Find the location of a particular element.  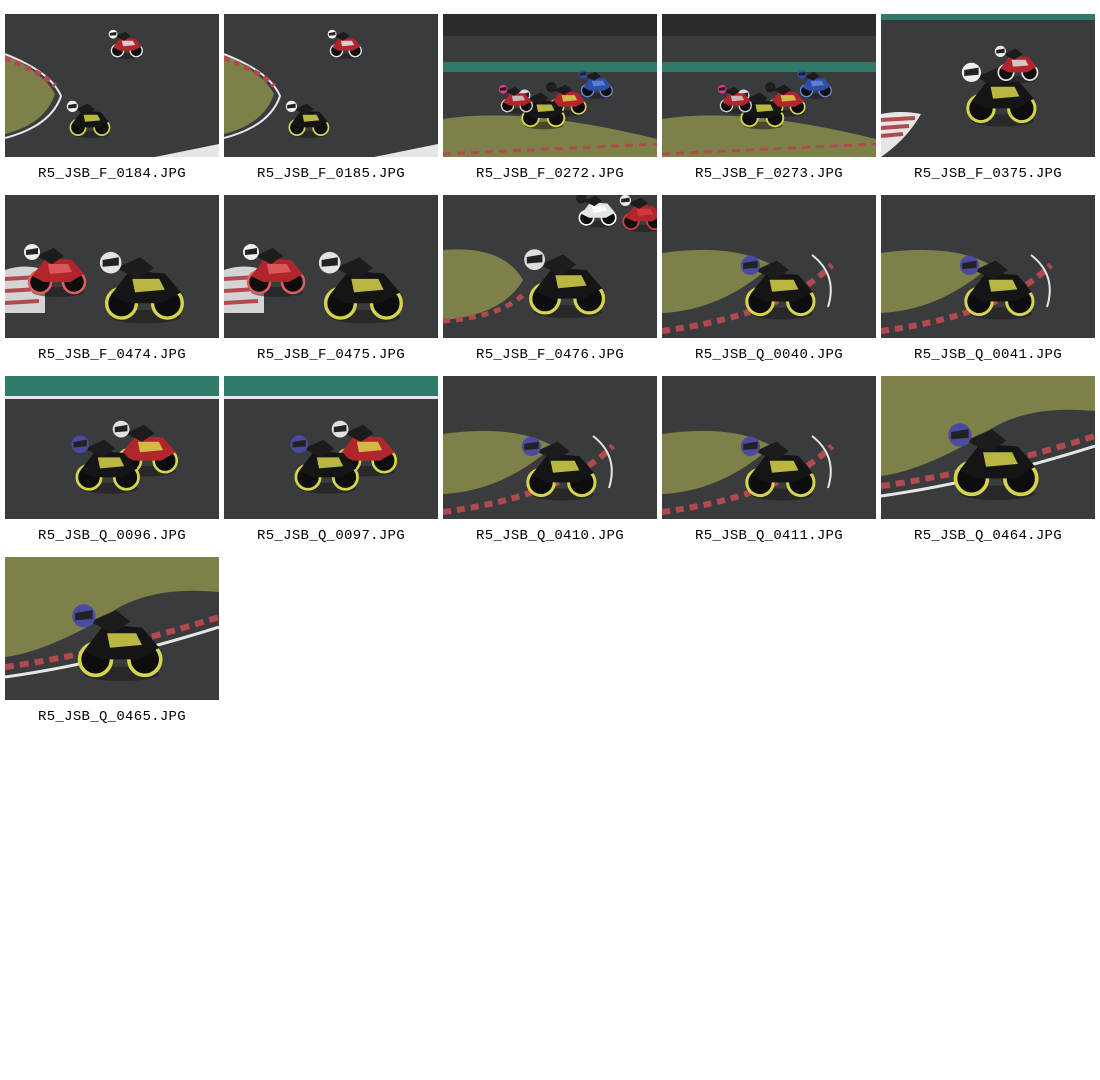

gallery-item: R5_JSB_F_0273.JPG is located at coordinates (769, 104).